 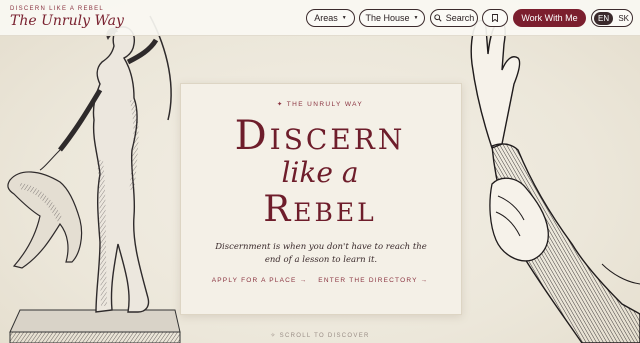 What do you see at coordinates (438, 18) in the screenshot?
I see `search-icon` at bounding box center [438, 18].